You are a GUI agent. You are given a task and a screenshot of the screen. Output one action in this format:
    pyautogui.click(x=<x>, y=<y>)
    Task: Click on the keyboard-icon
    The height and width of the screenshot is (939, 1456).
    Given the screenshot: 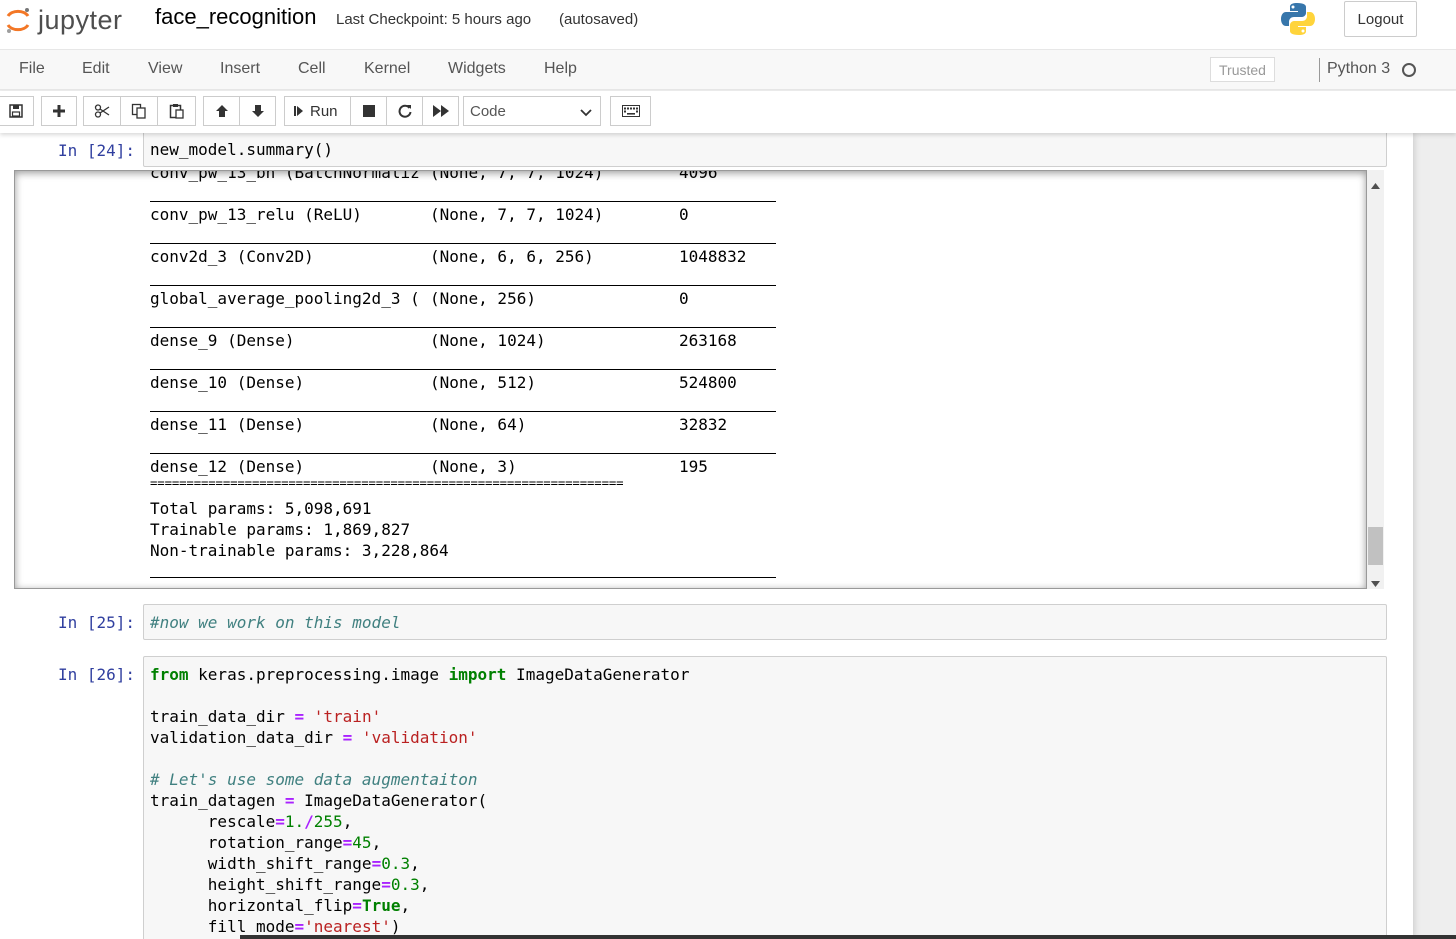 What is the action you would take?
    pyautogui.click(x=630, y=111)
    